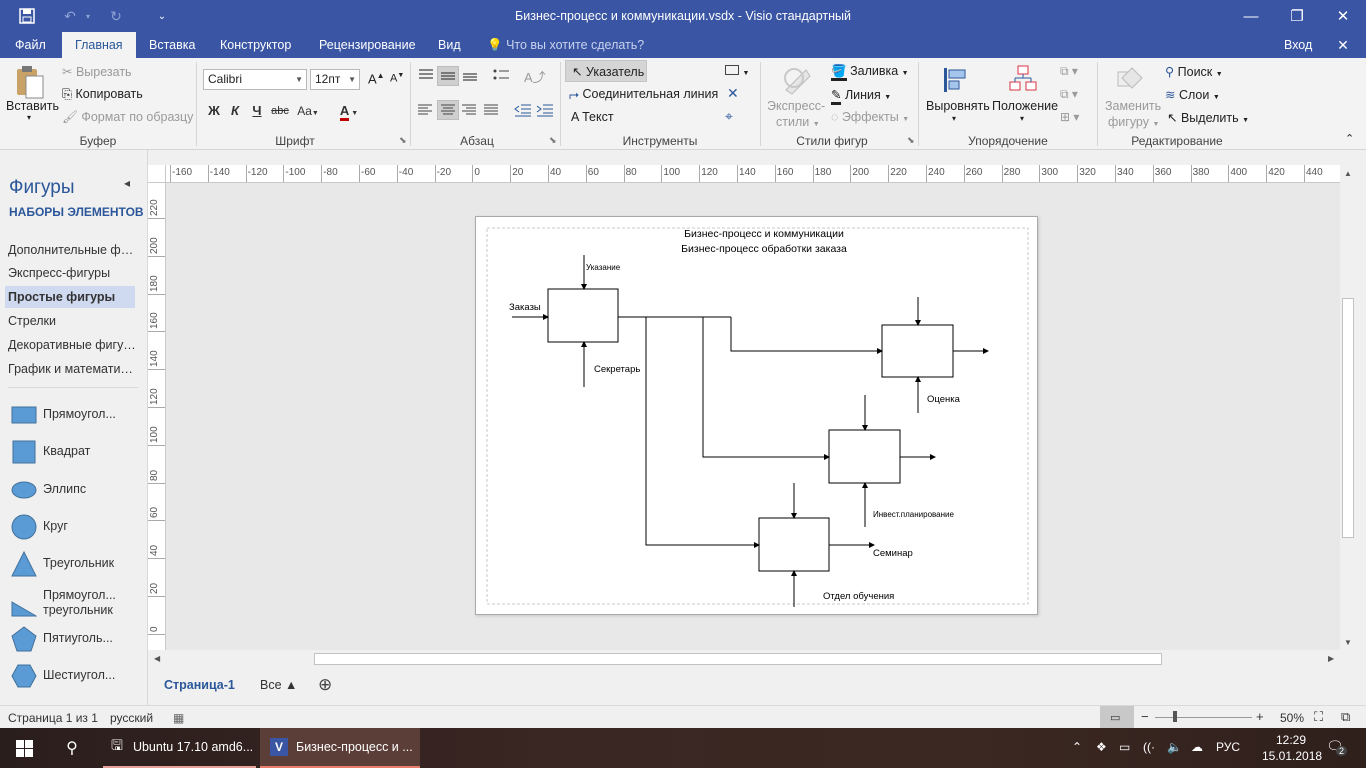  I want to click on zoom-level: 50%, so click(1292, 718).